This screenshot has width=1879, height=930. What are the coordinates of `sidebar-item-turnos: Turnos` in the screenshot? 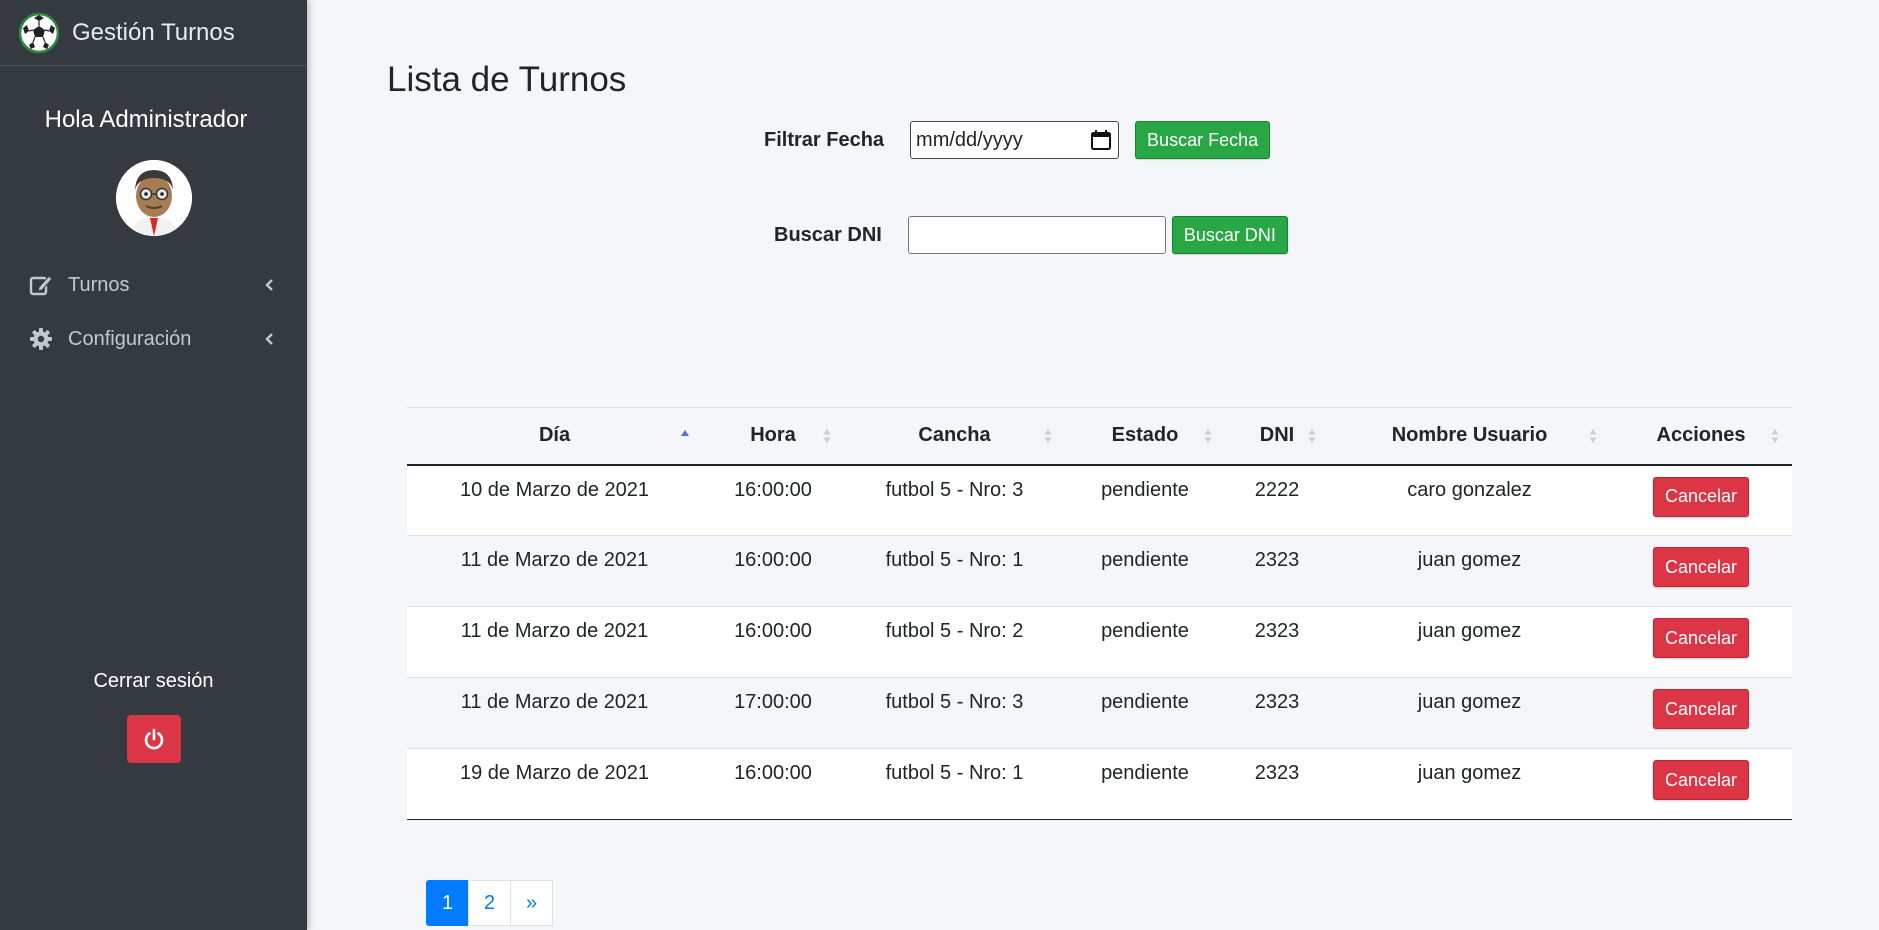 It's located at (153, 285).